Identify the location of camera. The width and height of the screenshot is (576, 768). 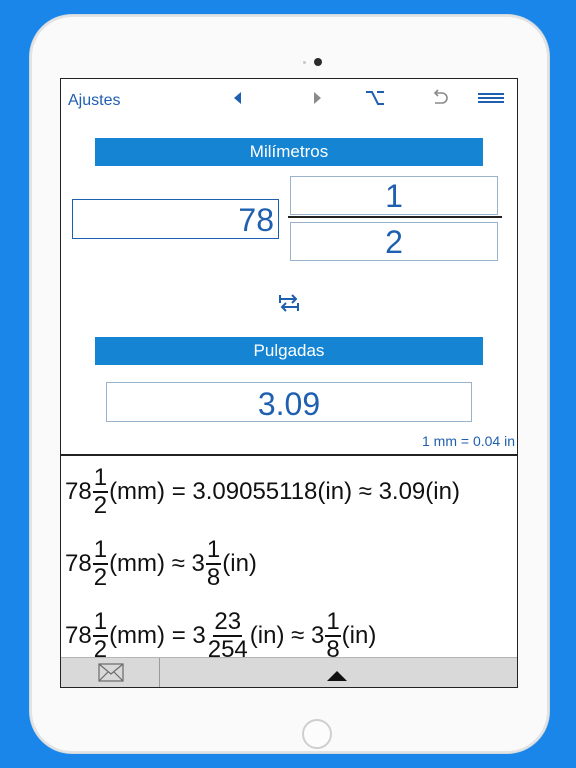
(318, 62).